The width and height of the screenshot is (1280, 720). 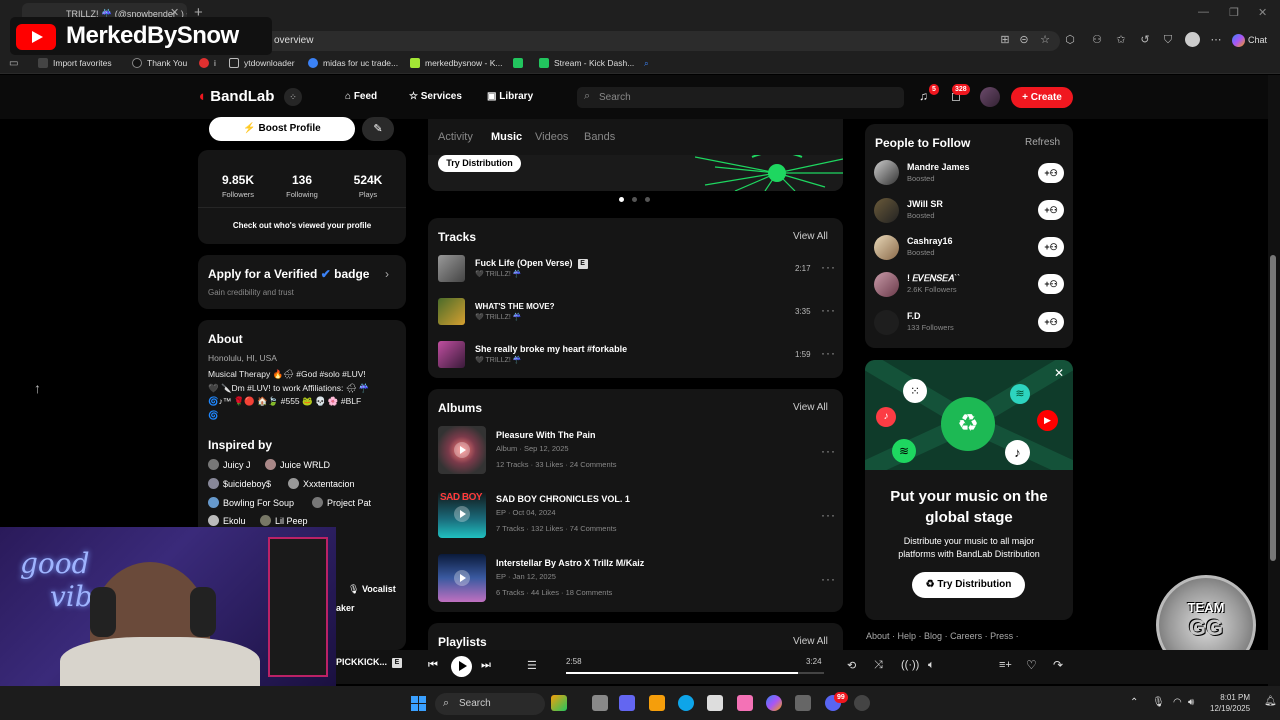 I want to click on tab-music: Music, so click(x=506, y=137).